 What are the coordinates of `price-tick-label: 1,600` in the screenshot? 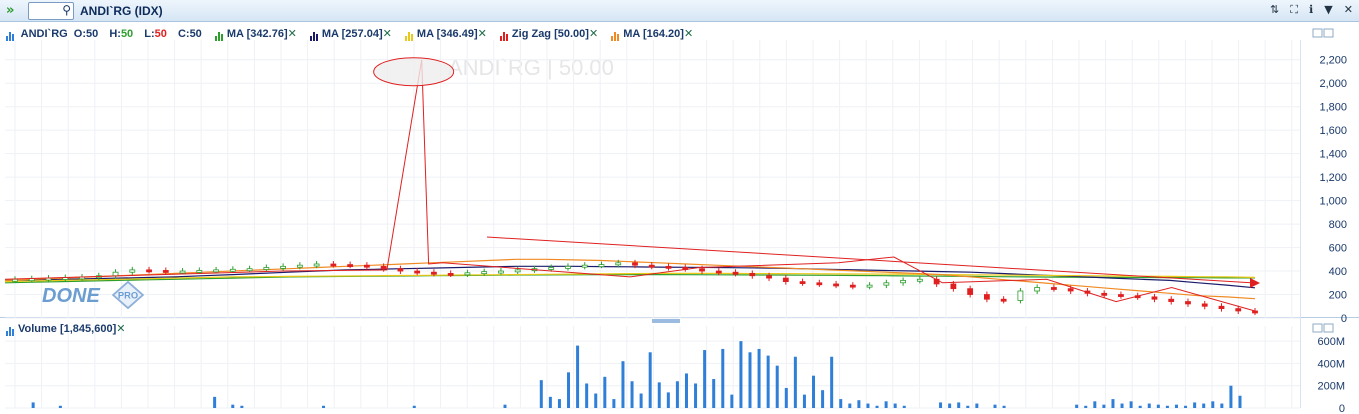 It's located at (1333, 131).